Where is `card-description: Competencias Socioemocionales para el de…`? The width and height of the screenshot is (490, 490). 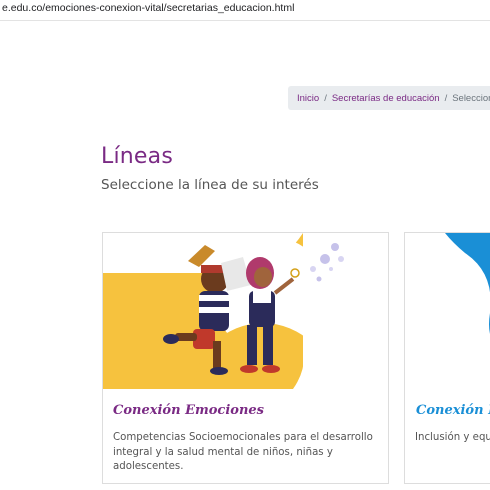 card-description: Competencias Socioemocionales para el de… is located at coordinates (243, 452).